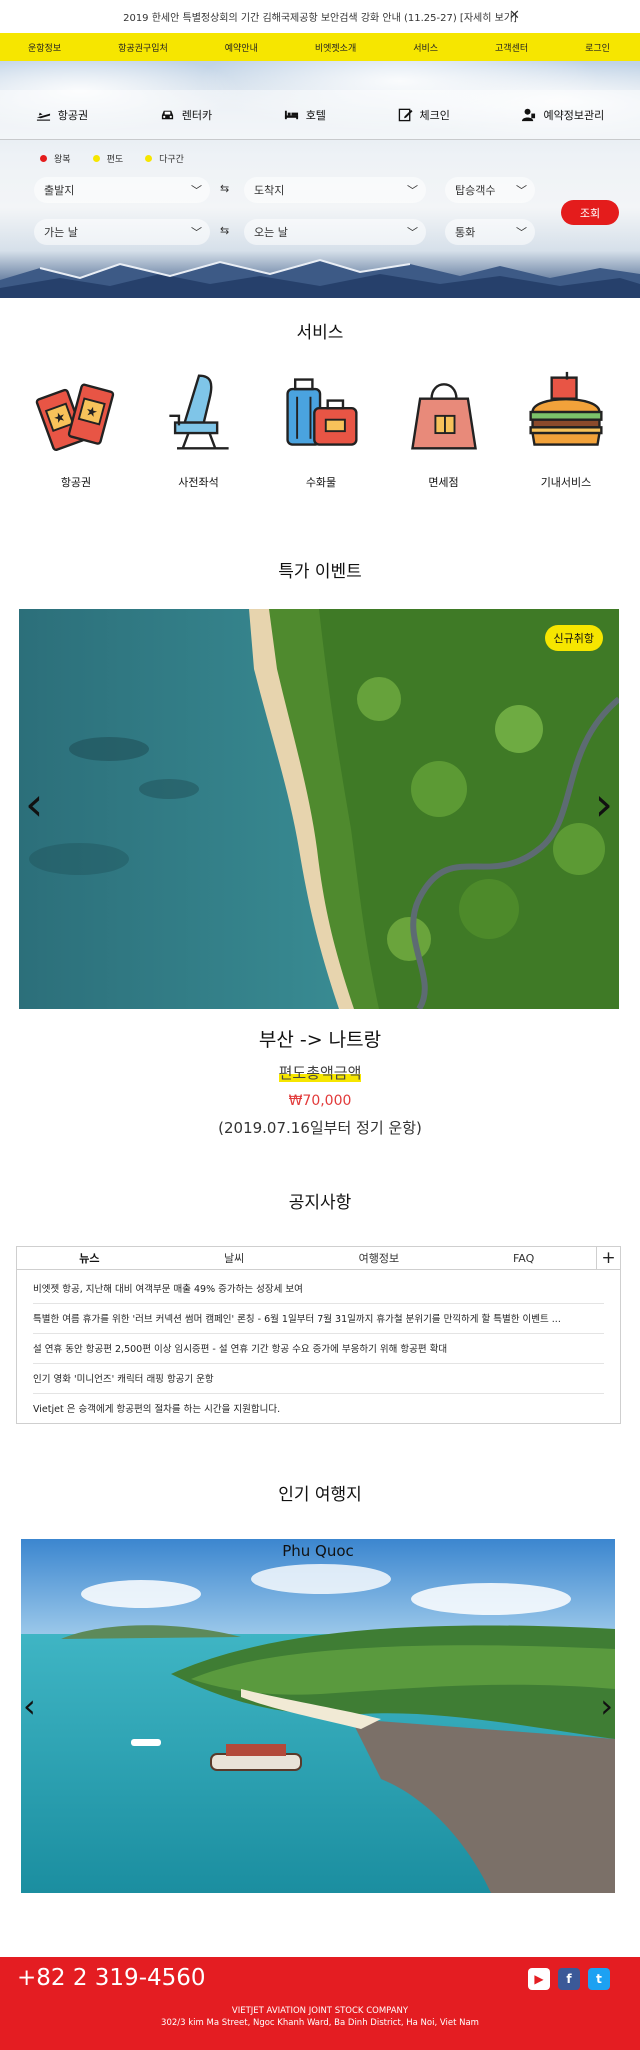 This screenshot has width=640, height=2050. Describe the element at coordinates (89, 1258) in the screenshot. I see `tab-news: 뉴스` at that location.